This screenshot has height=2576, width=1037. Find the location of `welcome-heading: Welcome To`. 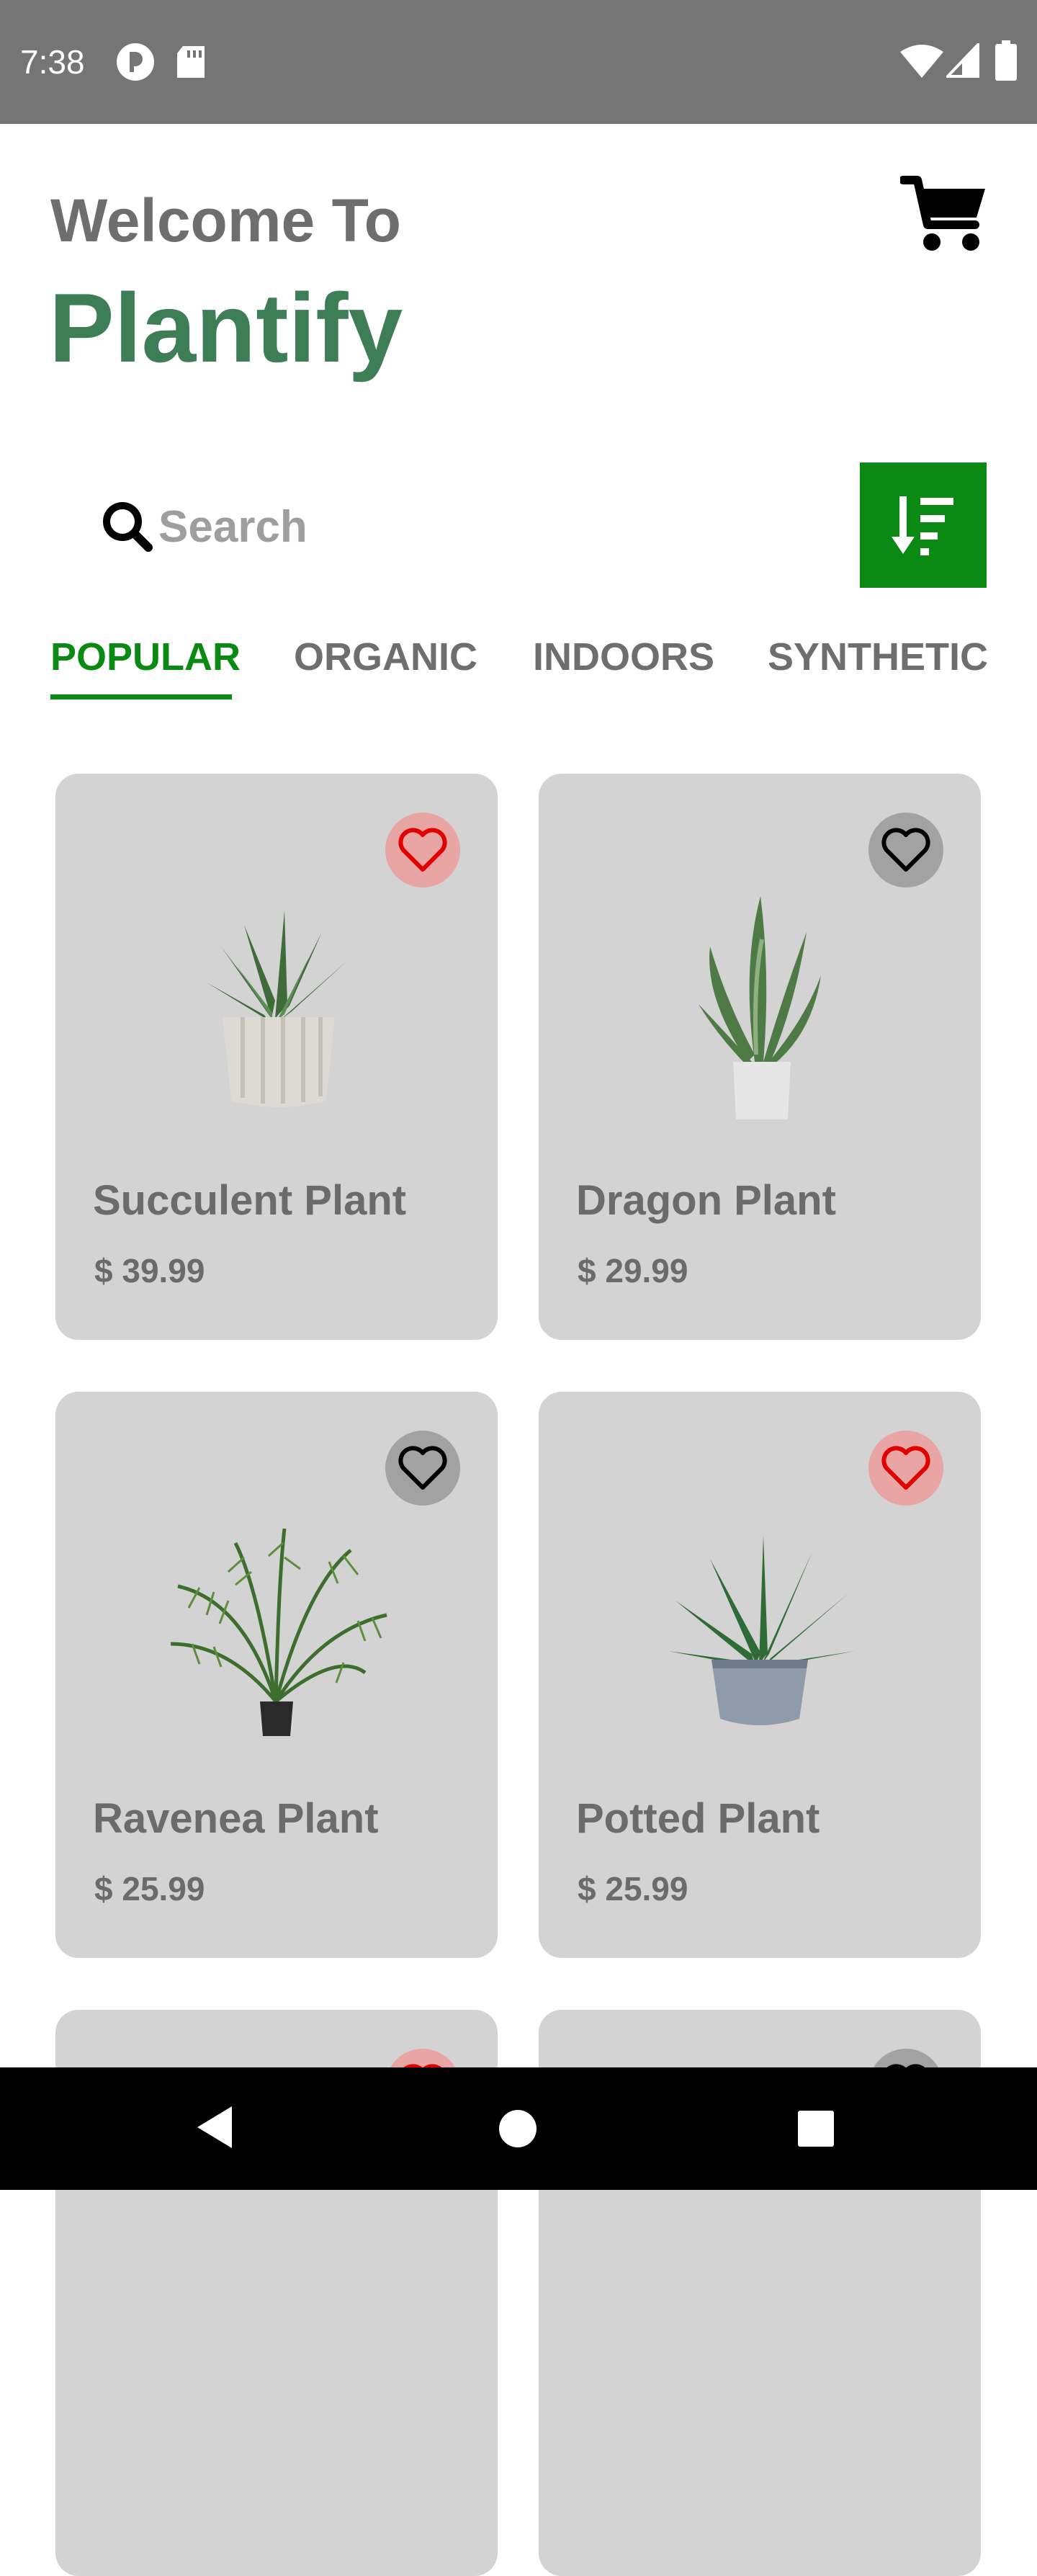

welcome-heading: Welcome To is located at coordinates (225, 220).